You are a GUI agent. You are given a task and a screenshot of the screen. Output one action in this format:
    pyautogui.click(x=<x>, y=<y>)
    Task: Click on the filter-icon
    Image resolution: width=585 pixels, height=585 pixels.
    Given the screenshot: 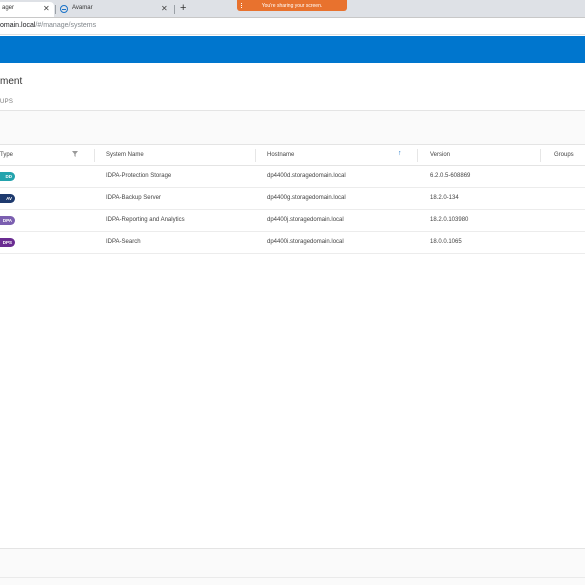 What is the action you would take?
    pyautogui.click(x=75, y=154)
    